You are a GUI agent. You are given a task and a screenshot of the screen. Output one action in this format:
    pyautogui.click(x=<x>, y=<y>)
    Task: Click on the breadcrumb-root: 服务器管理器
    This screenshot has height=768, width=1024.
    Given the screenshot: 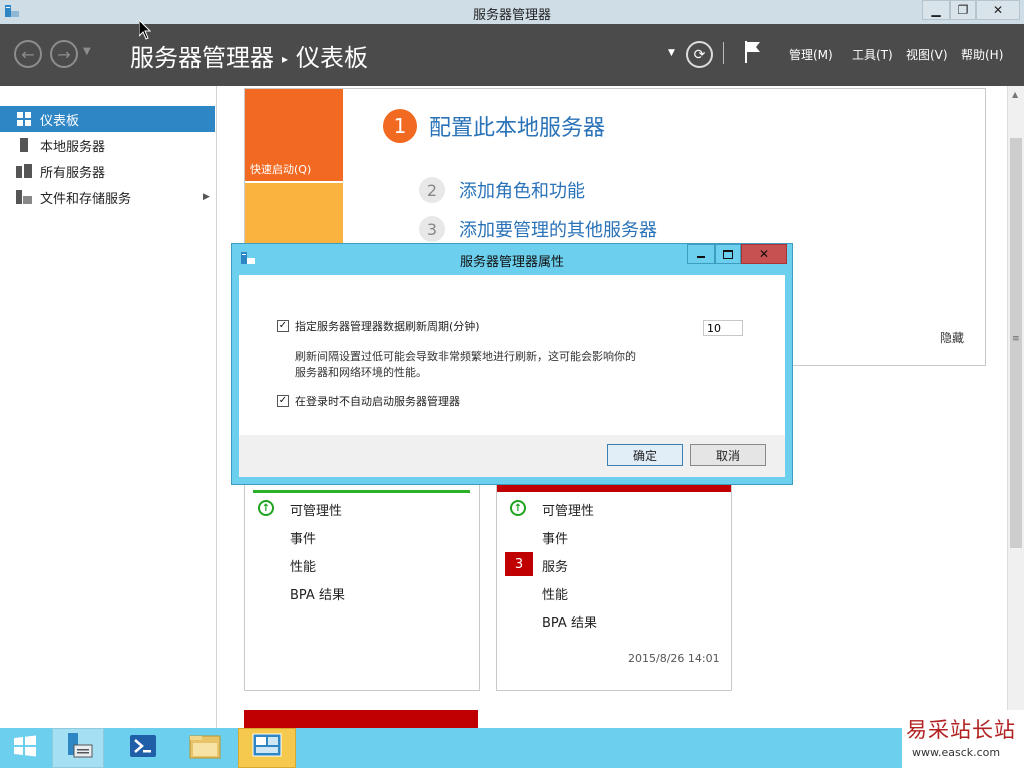 What is the action you would take?
    pyautogui.click(x=202, y=58)
    